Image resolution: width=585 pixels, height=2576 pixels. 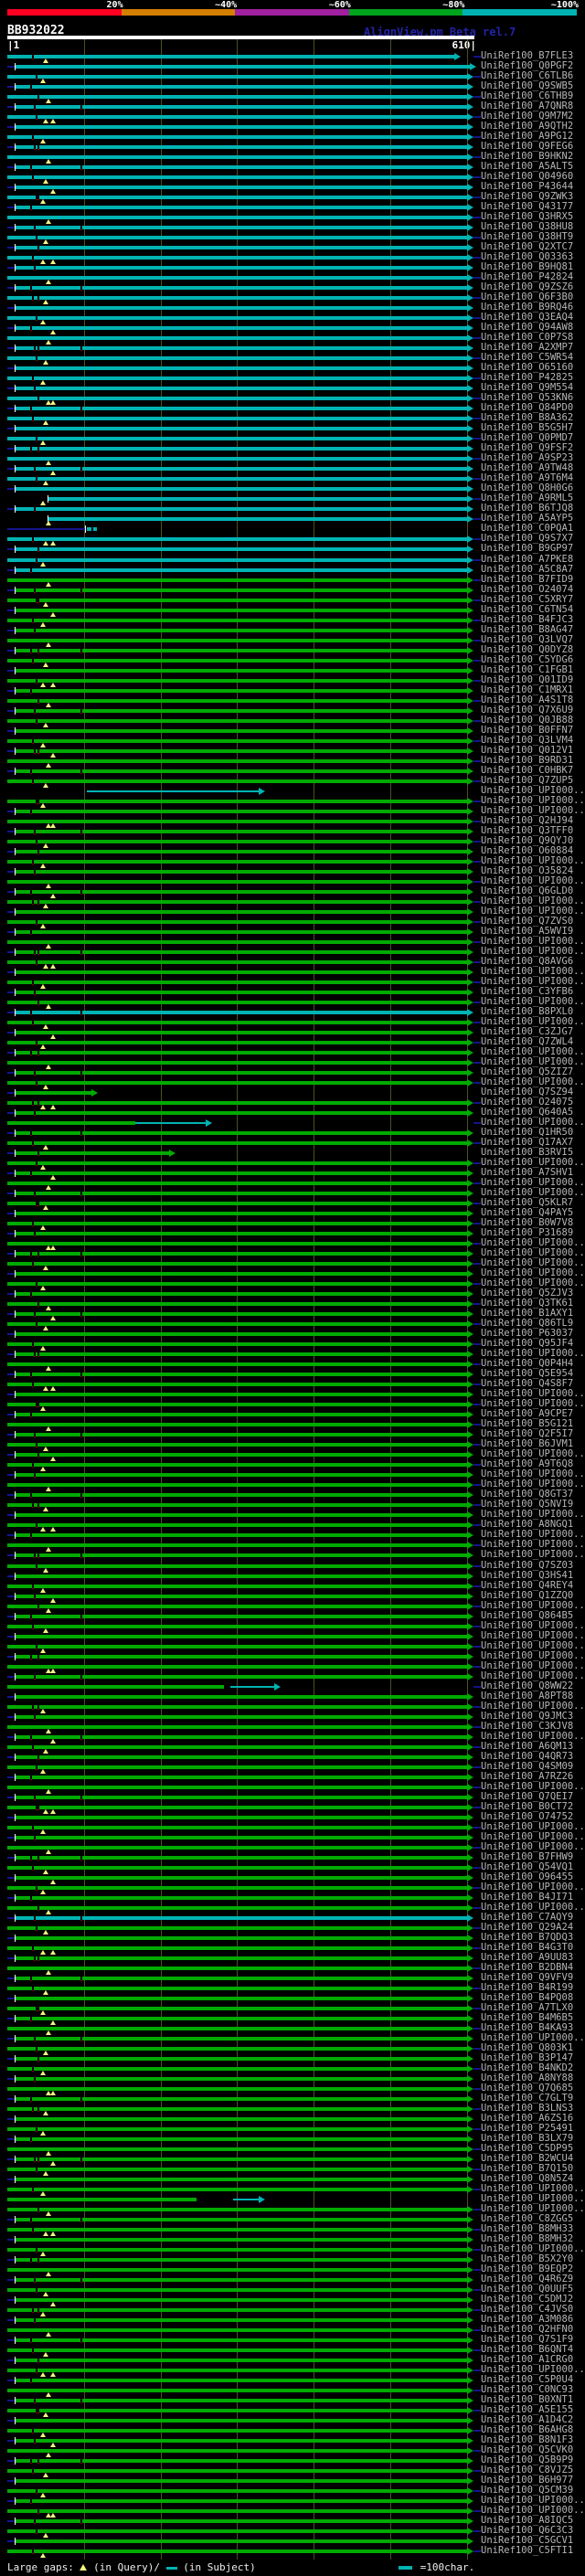 I want to click on color-key-segment, so click(x=520, y=12).